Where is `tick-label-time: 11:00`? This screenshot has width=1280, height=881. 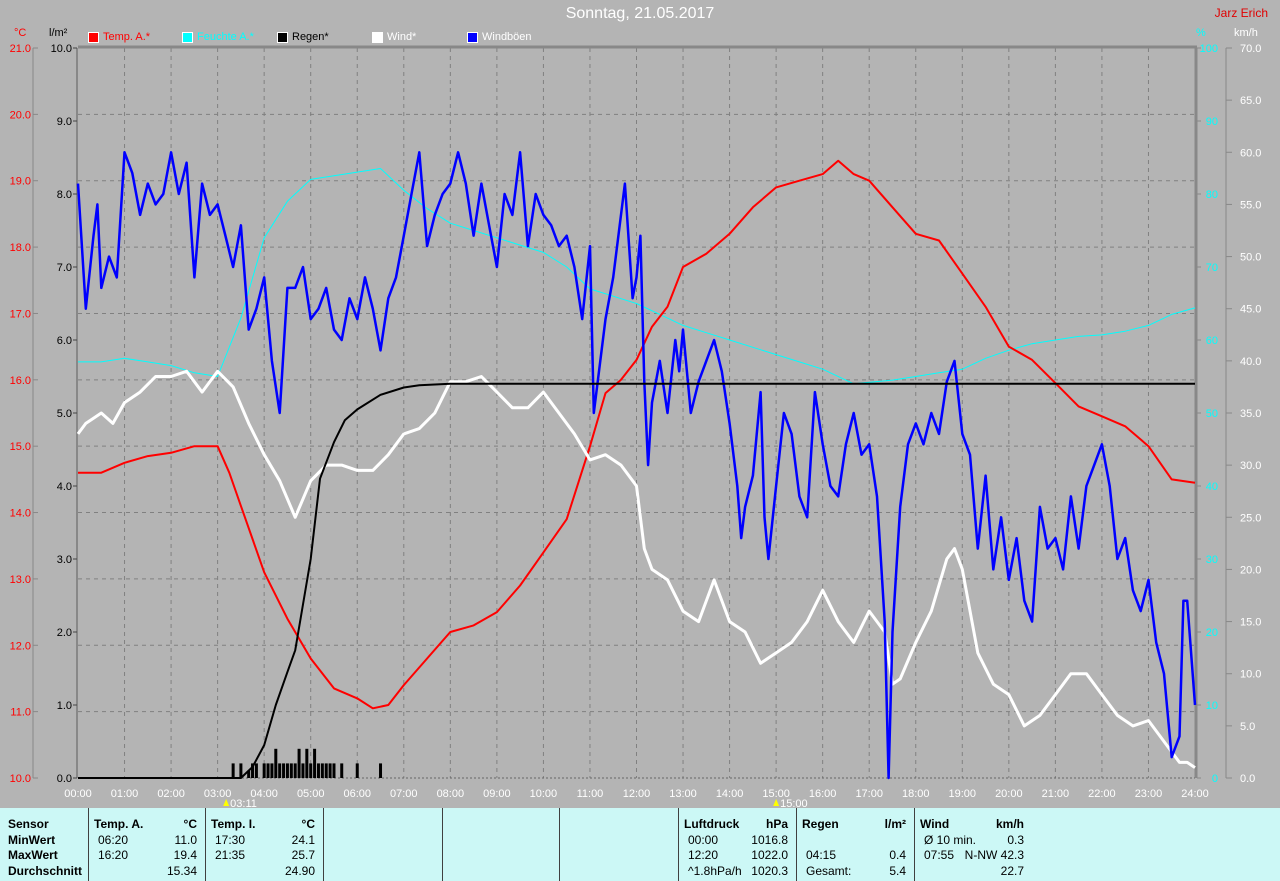 tick-label-time: 11:00 is located at coordinates (590, 794).